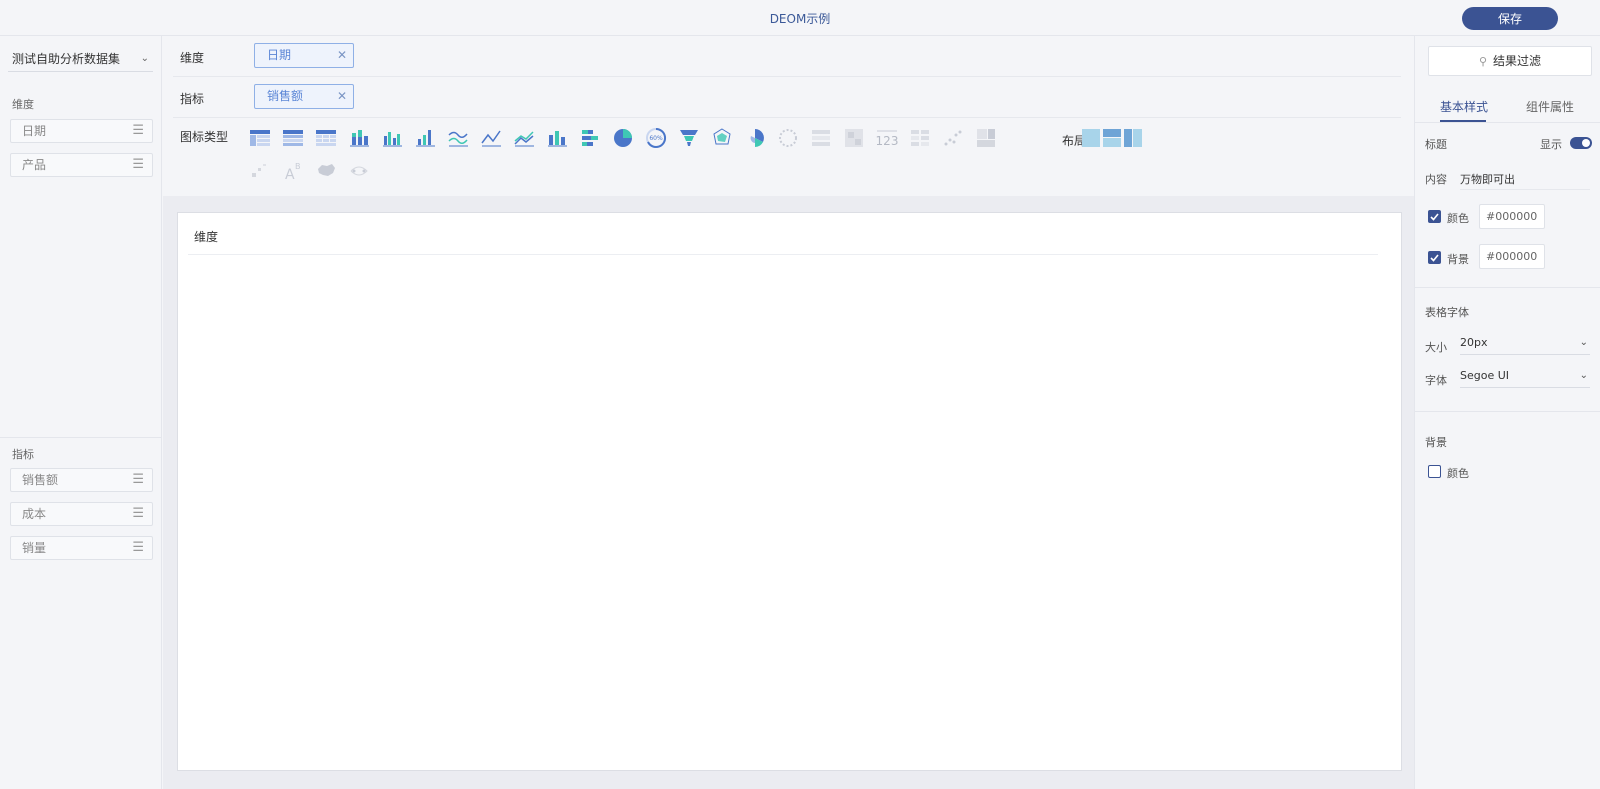 This screenshot has width=1600, height=789. Describe the element at coordinates (722, 138) in the screenshot. I see `radar-chart-icon` at that location.